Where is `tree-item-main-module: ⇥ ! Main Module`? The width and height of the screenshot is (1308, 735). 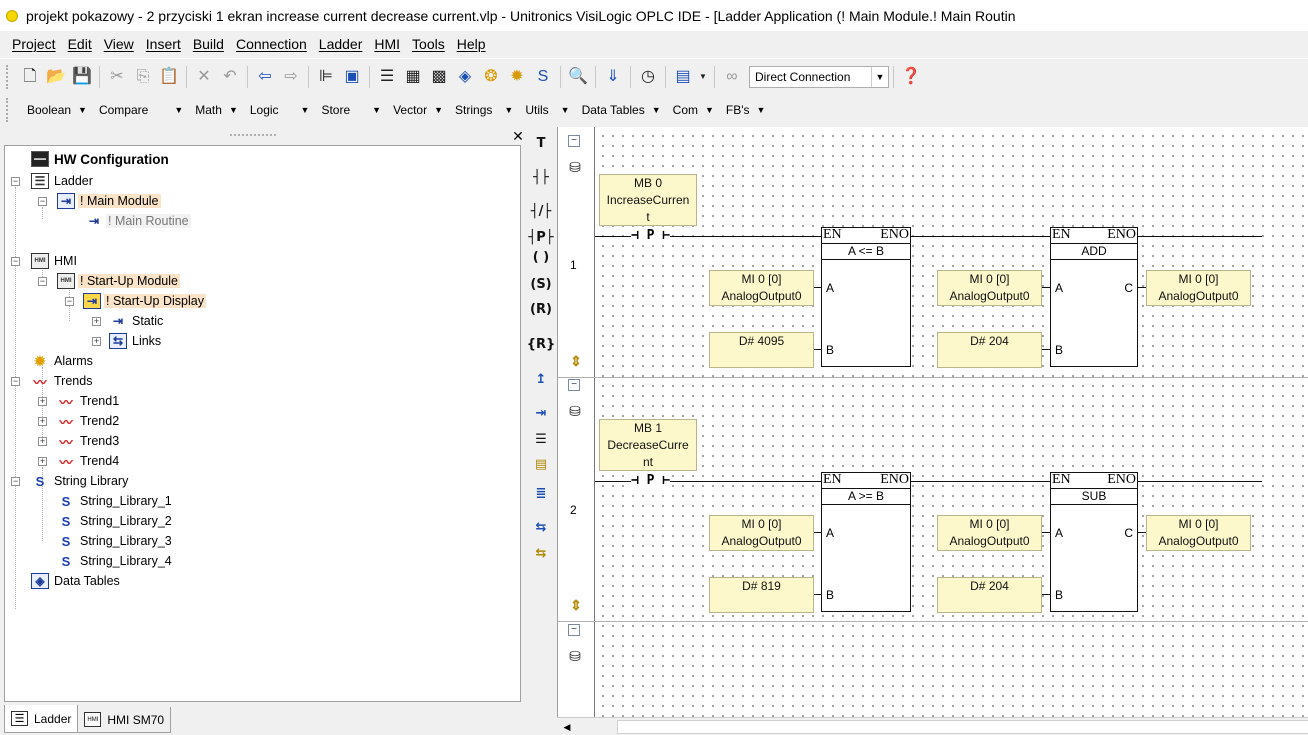 tree-item-main-module: ⇥ ! Main Module is located at coordinates (109, 201).